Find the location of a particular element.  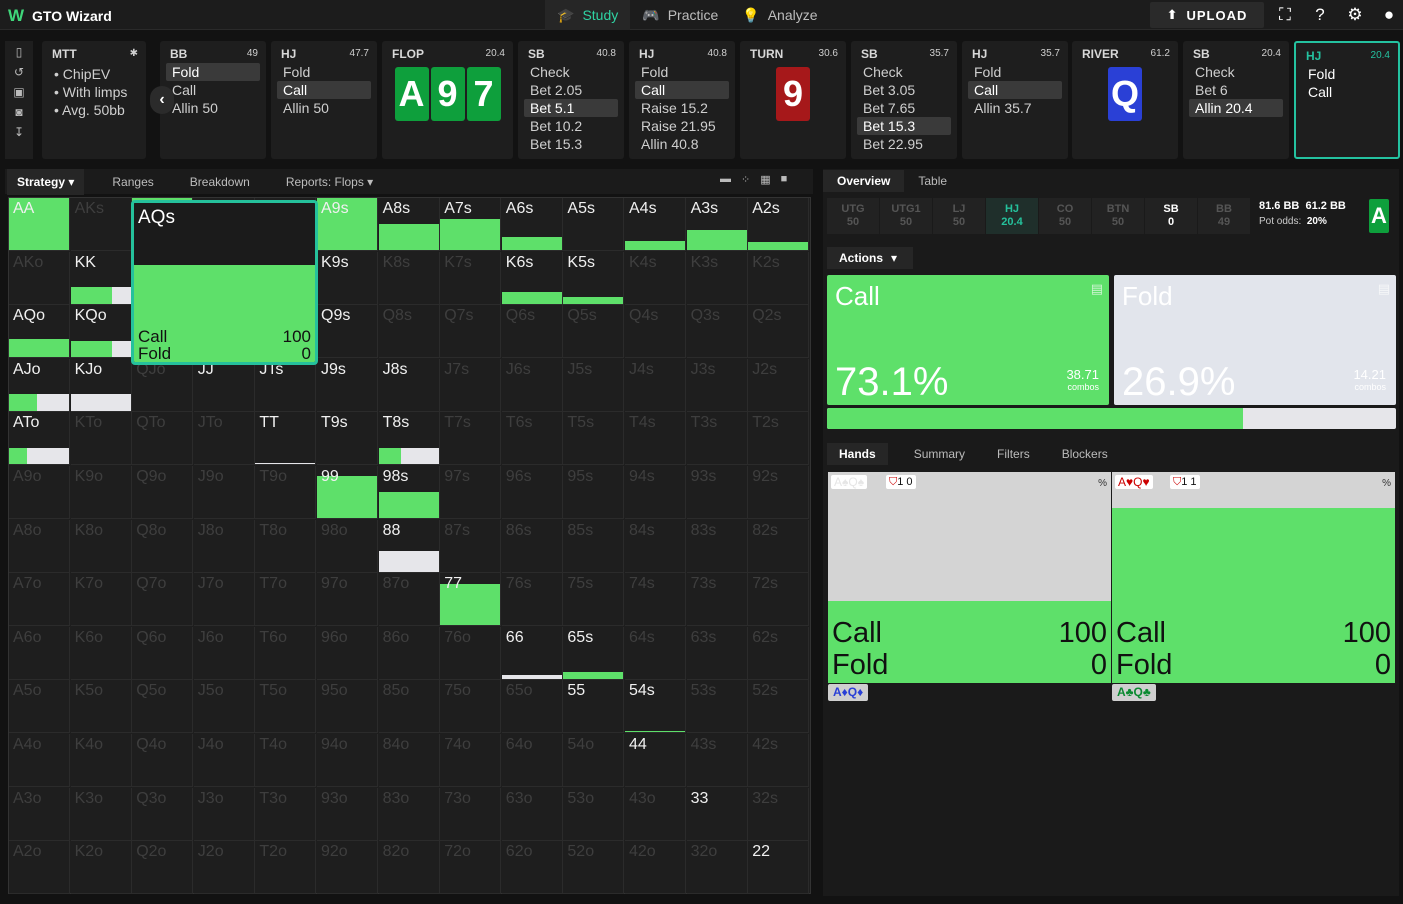

hand-cell: J3s is located at coordinates (717, 385).